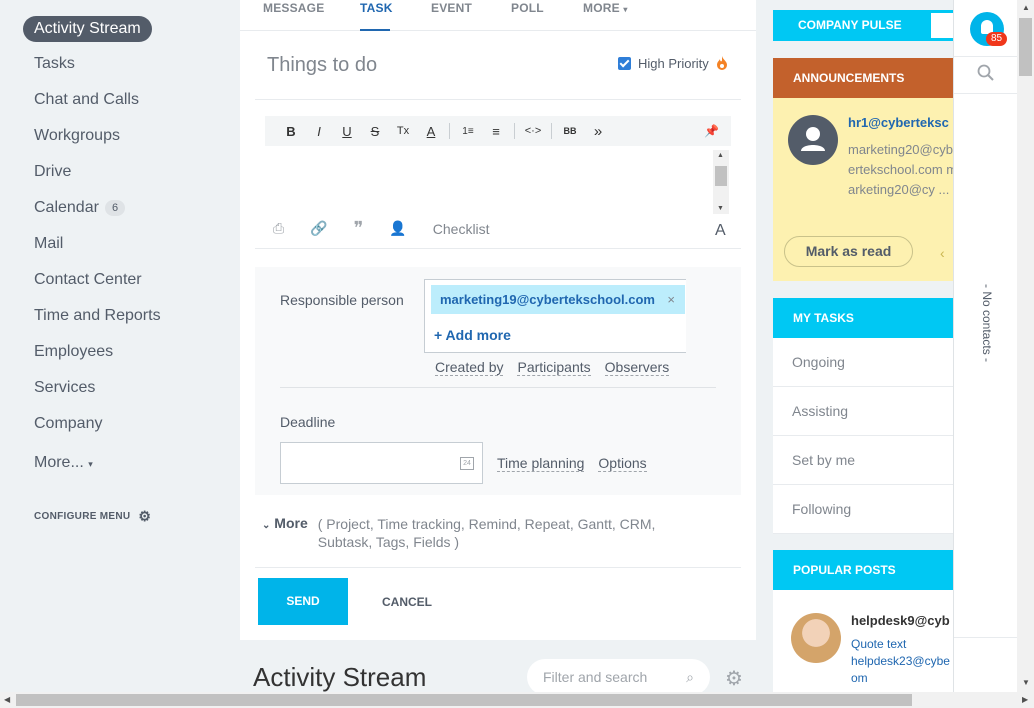 The height and width of the screenshot is (708, 1034). Describe the element at coordinates (293, 8) in the screenshot. I see `tab-message: MESSAGE` at that location.